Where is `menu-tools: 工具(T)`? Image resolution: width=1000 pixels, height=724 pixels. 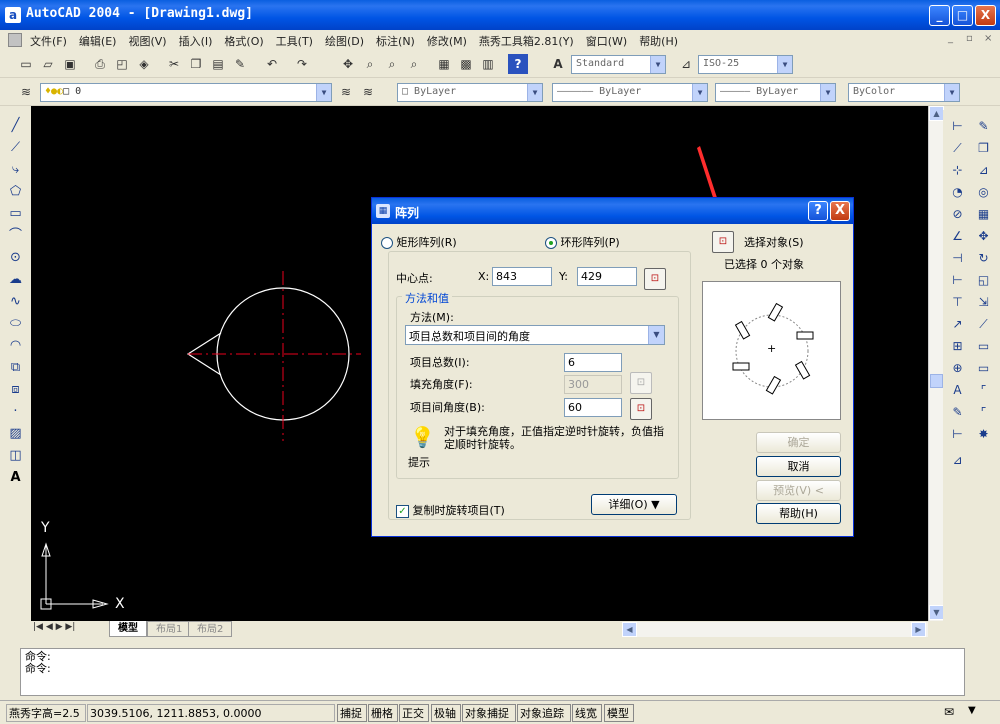 menu-tools: 工具(T) is located at coordinates (294, 39).